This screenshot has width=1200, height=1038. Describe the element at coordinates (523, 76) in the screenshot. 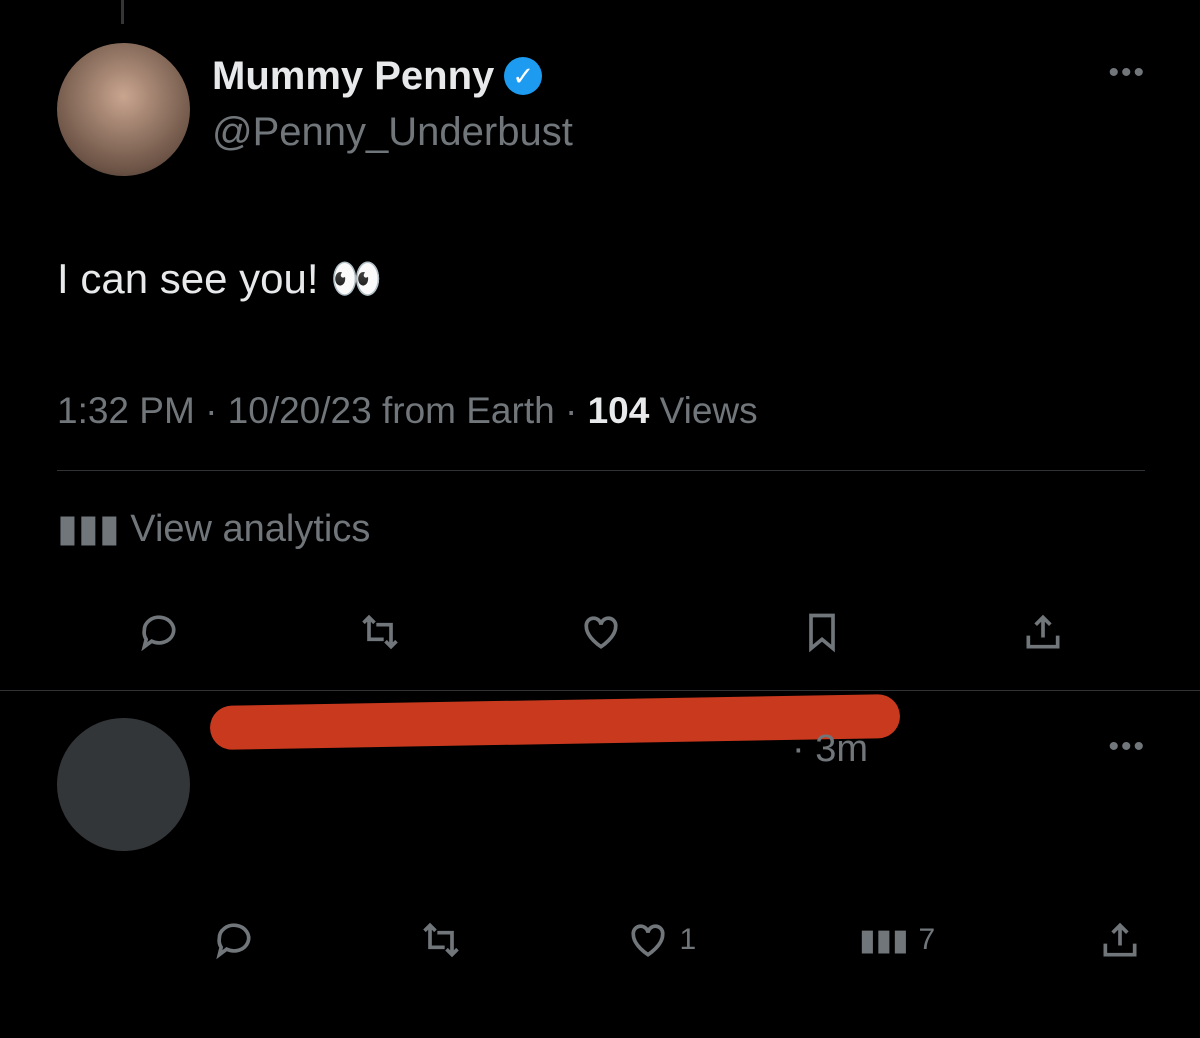

I see `verified-icon: ✓` at that location.